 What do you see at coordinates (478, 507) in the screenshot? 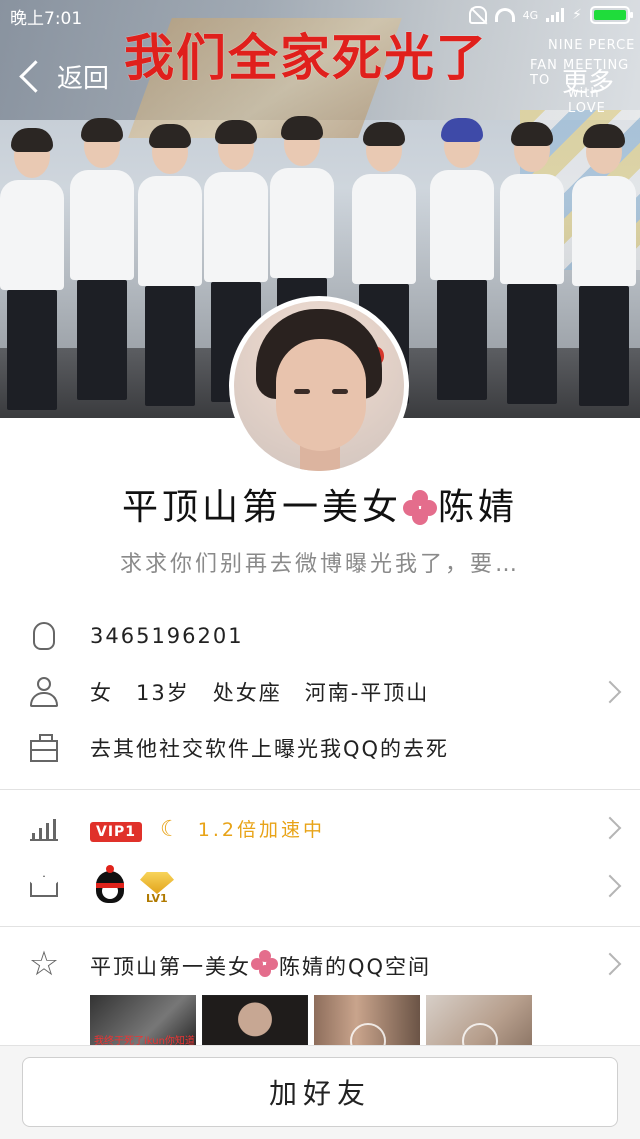
I see `nickname-text: 陈婧` at bounding box center [478, 507].